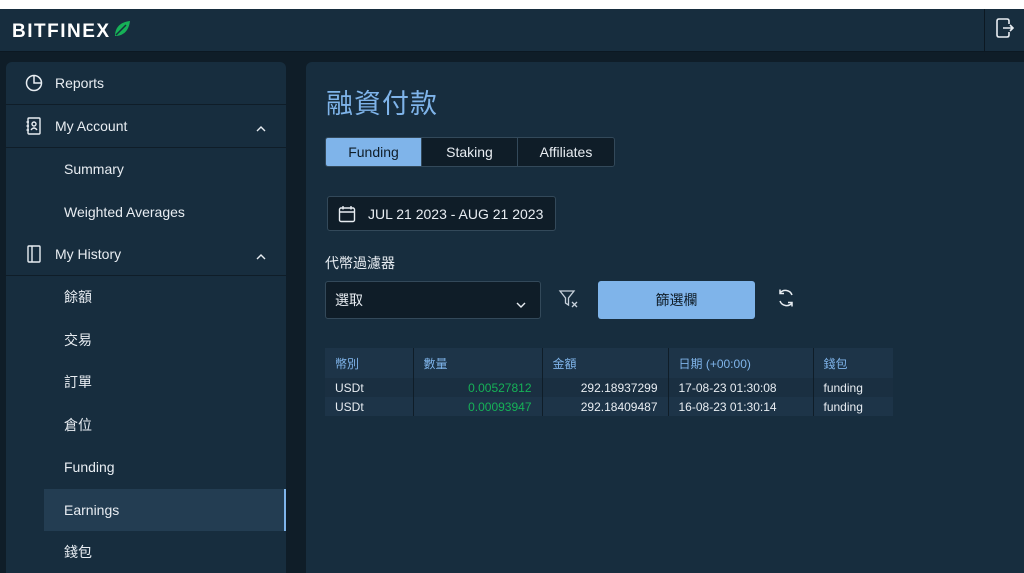 This screenshot has height=573, width=1024. What do you see at coordinates (741, 406) in the screenshot?
I see `cell-date: 16-08-23 01:30:14` at bounding box center [741, 406].